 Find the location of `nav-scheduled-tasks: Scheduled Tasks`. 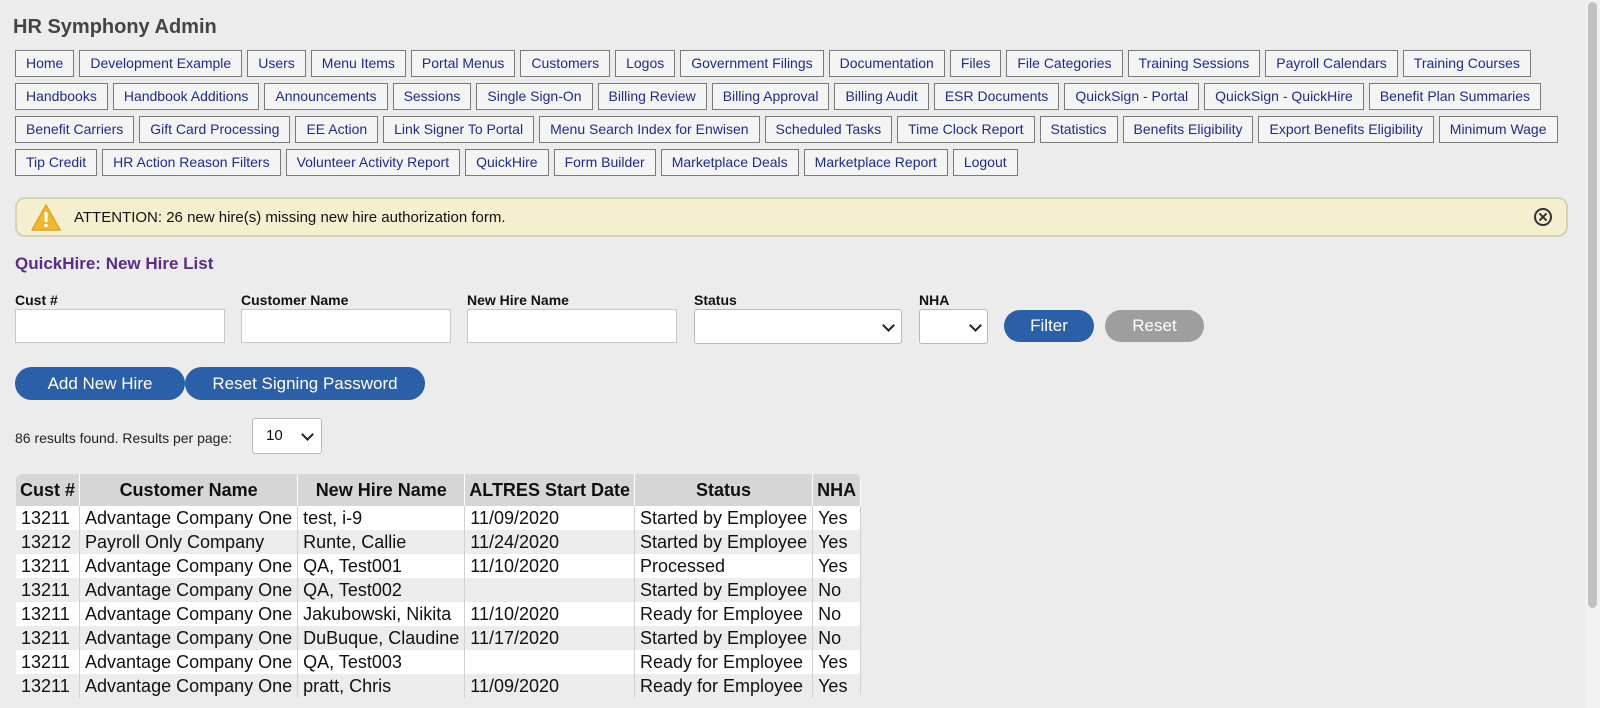

nav-scheduled-tasks: Scheduled Tasks is located at coordinates (828, 129).